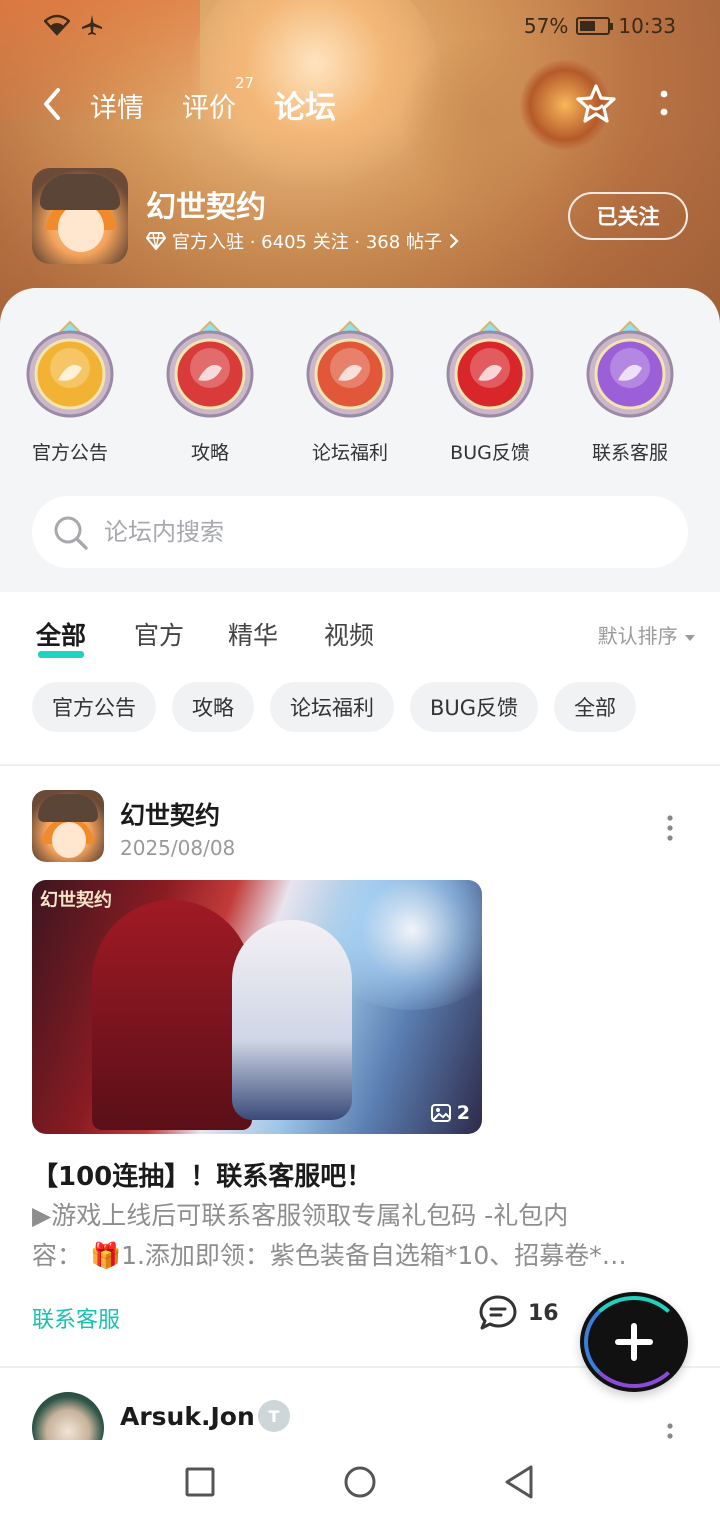 The width and height of the screenshot is (720, 1520). I want to click on post-author: Arsuk.Jon, so click(187, 1416).